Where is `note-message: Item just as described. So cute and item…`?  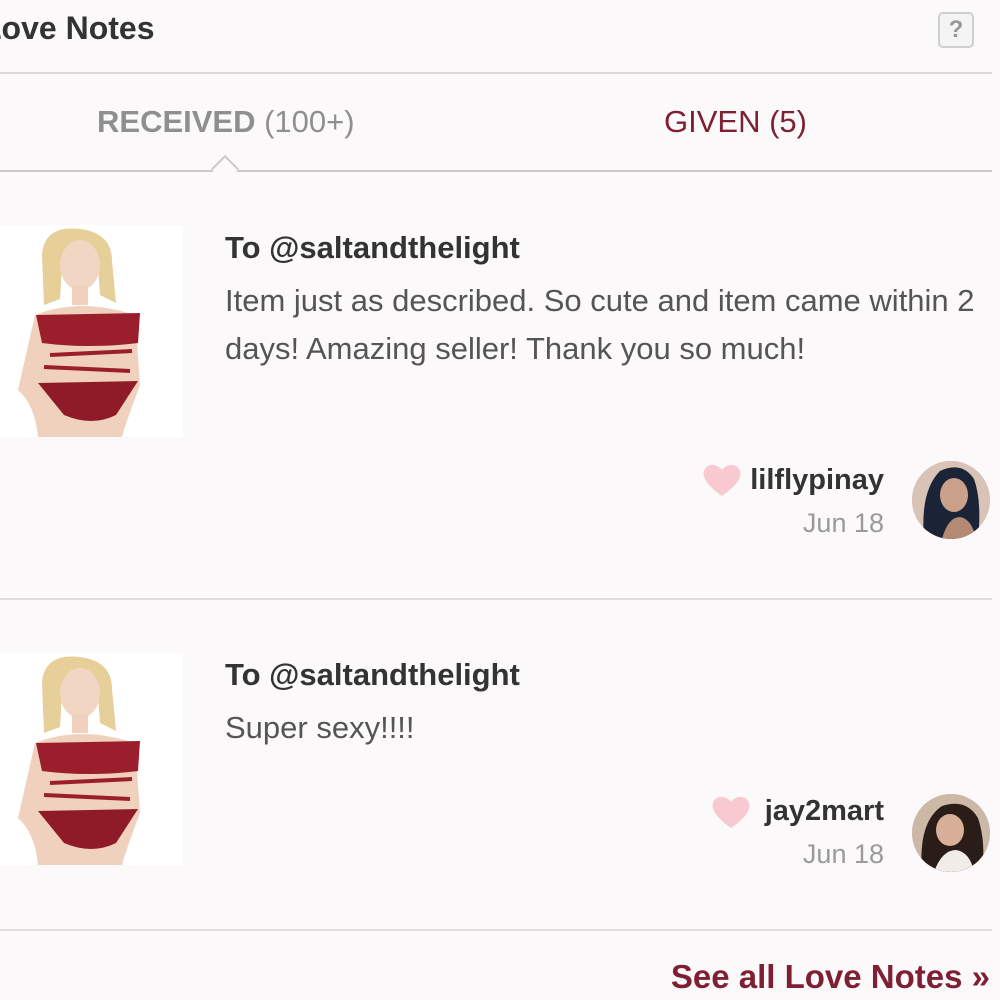
note-message: Item just as described. So cute and item… is located at coordinates (600, 324).